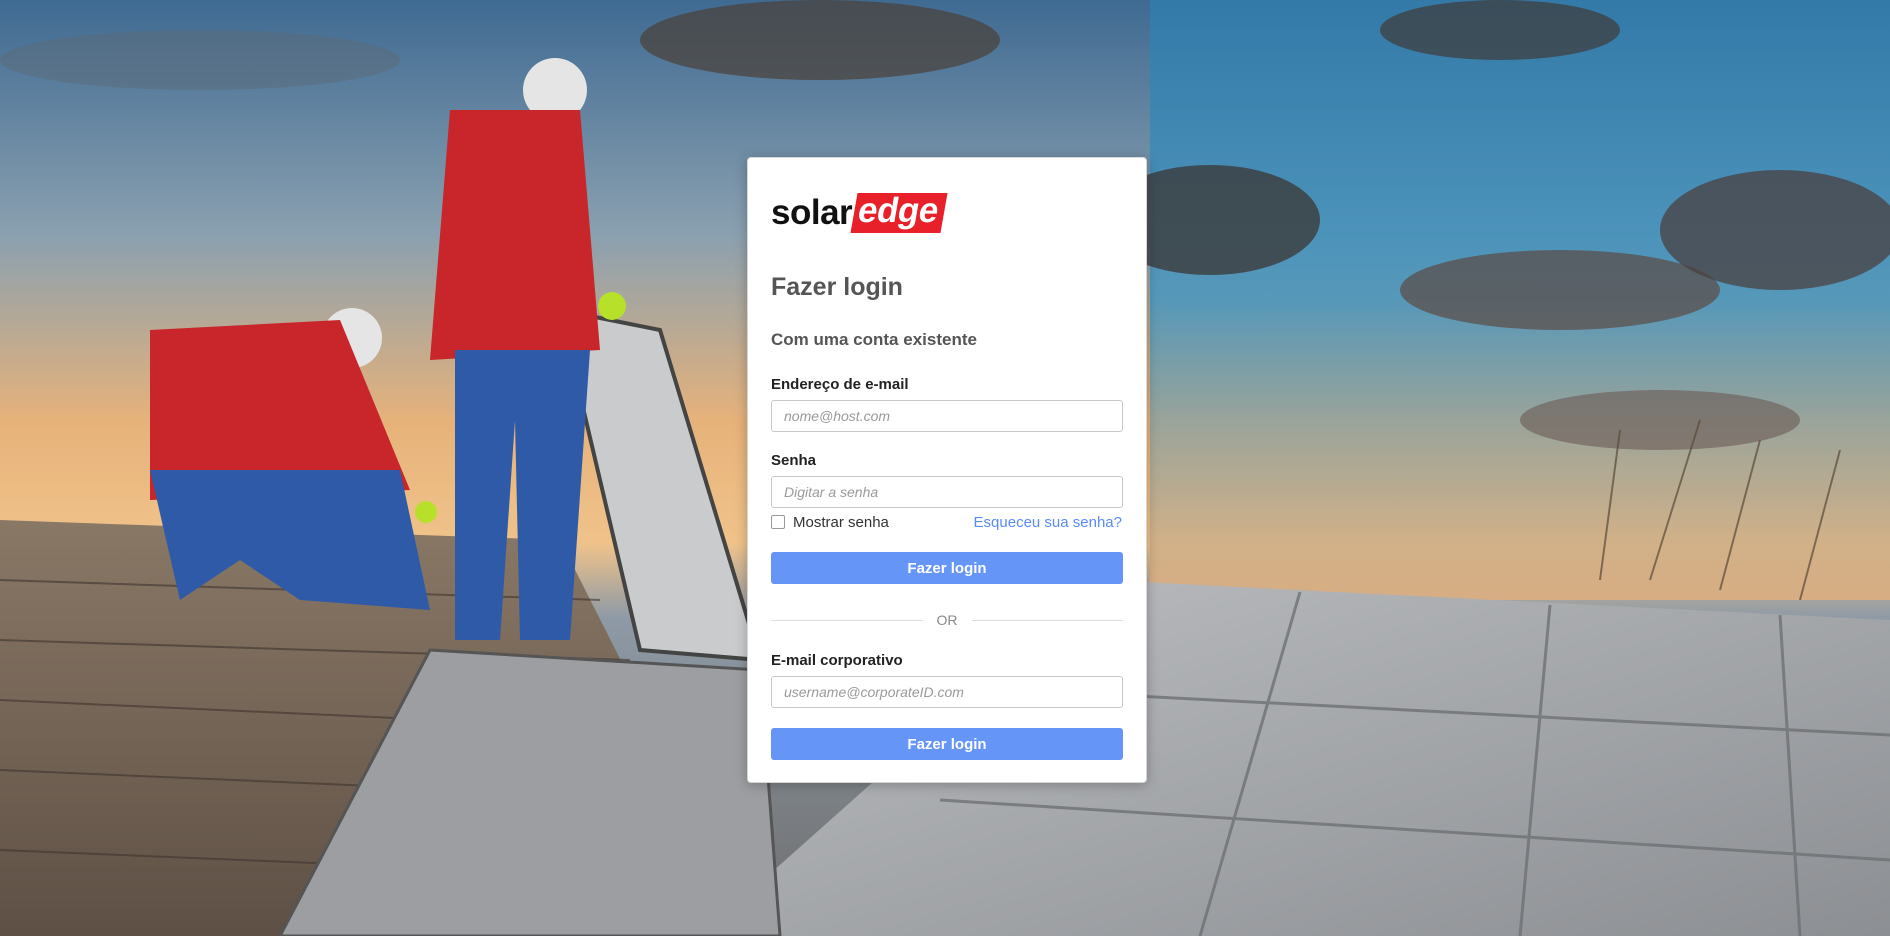 The height and width of the screenshot is (936, 1890). I want to click on solaredge-logo: solar edge, so click(859, 212).